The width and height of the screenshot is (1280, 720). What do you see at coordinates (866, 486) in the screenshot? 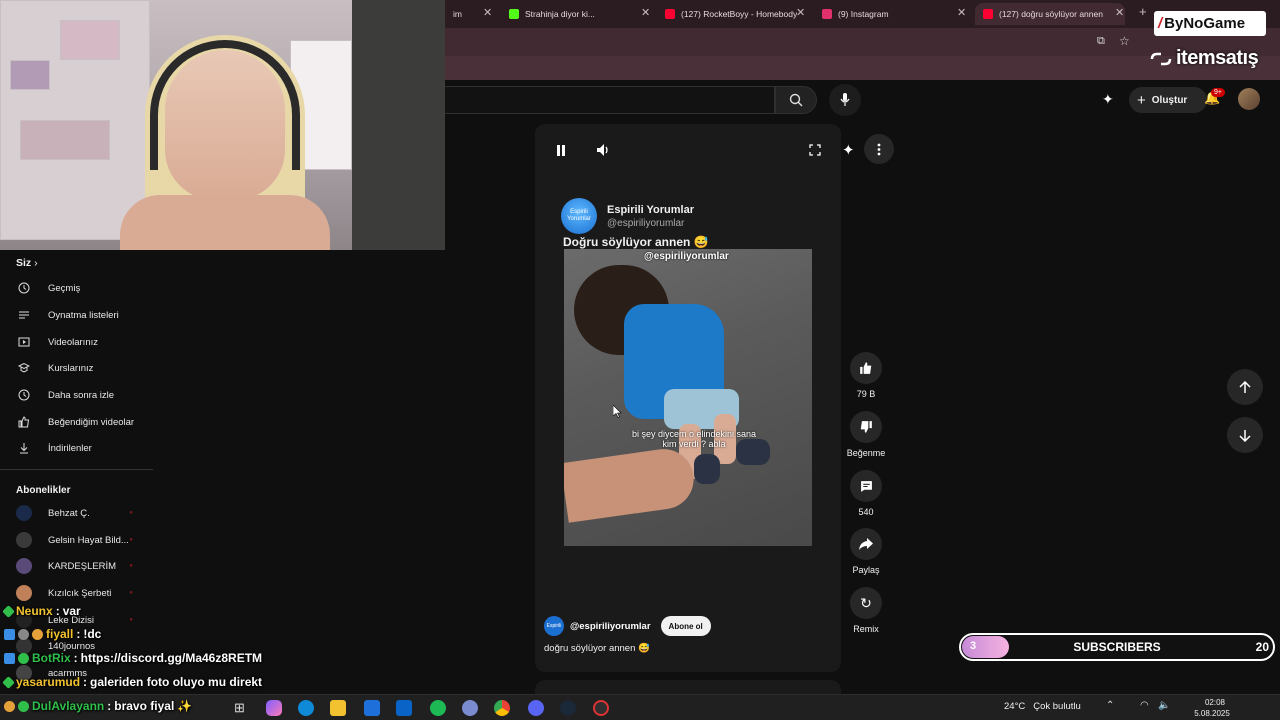
I see `comment-icon` at bounding box center [866, 486].